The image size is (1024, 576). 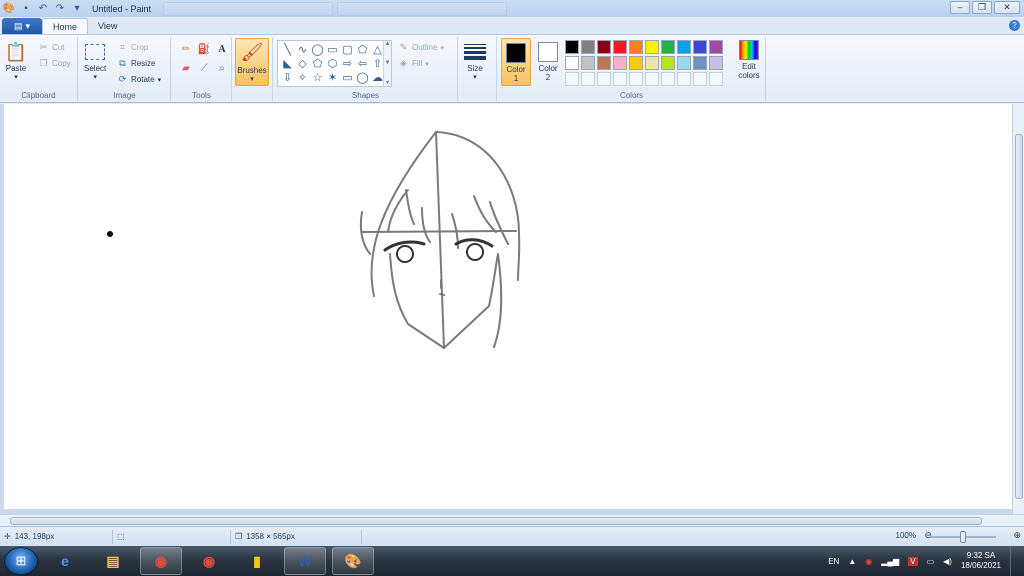 I want to click on show-desktop-button, so click(x=1014, y=561).